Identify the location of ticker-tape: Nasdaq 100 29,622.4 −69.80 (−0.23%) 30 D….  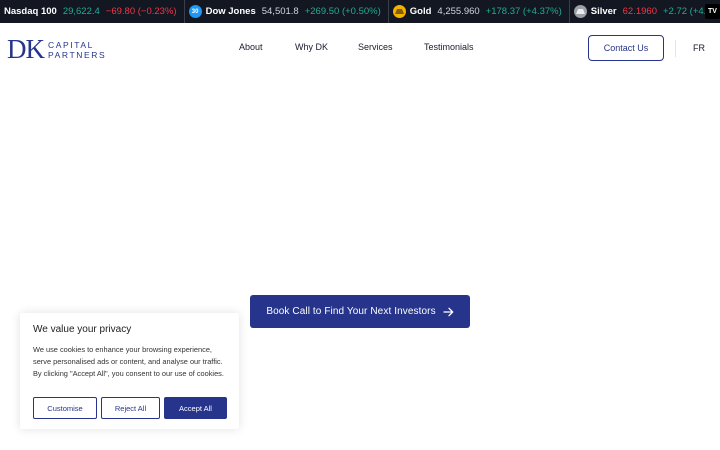
(360, 11).